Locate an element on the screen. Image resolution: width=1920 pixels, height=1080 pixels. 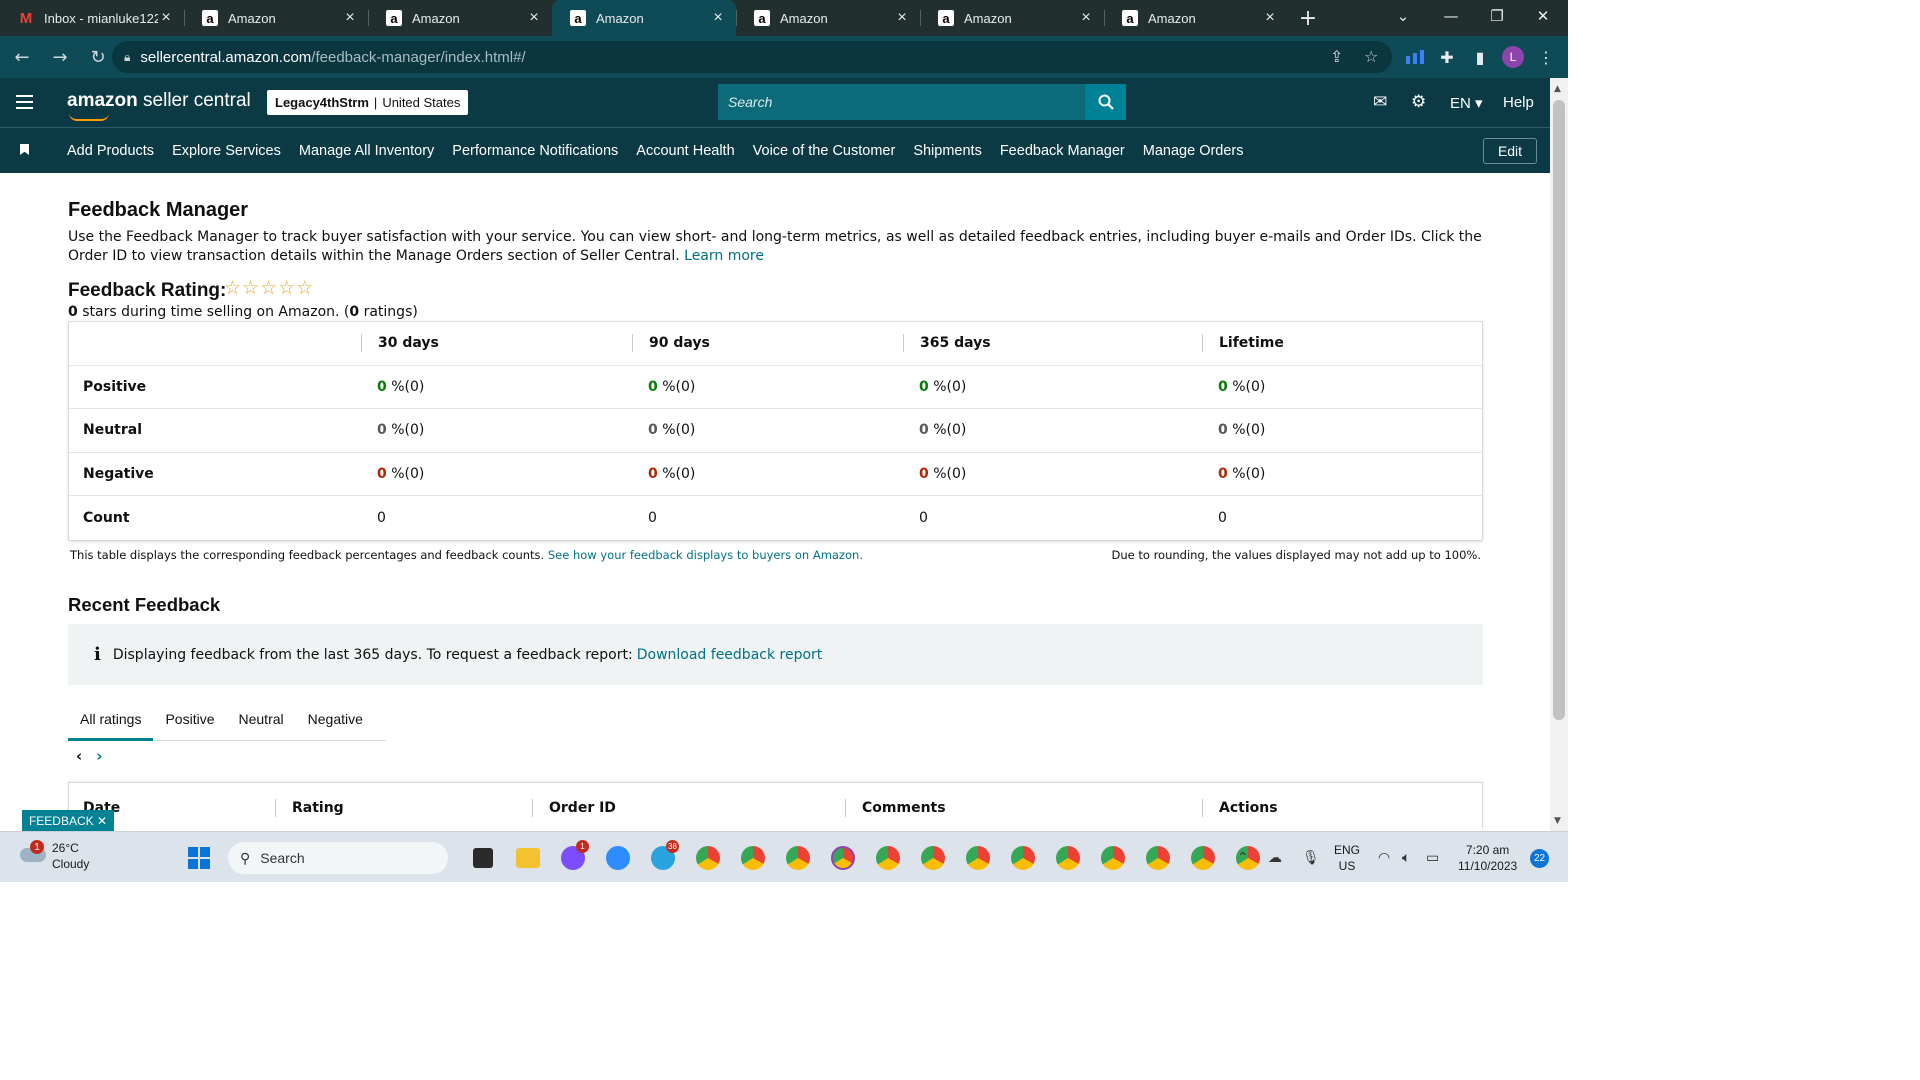
scroll-up-icon: ▲ is located at coordinates (1557, 89).